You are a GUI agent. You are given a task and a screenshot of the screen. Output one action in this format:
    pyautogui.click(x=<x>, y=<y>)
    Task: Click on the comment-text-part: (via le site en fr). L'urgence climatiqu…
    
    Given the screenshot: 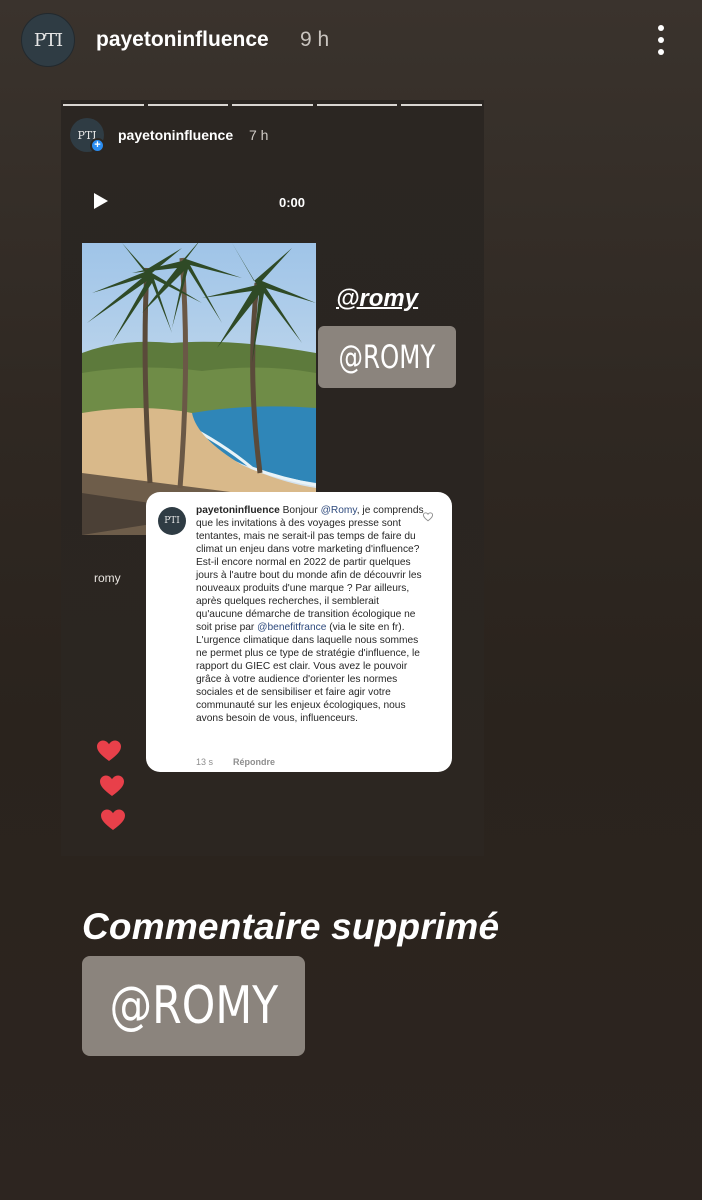 What is the action you would take?
    pyautogui.click(x=308, y=673)
    